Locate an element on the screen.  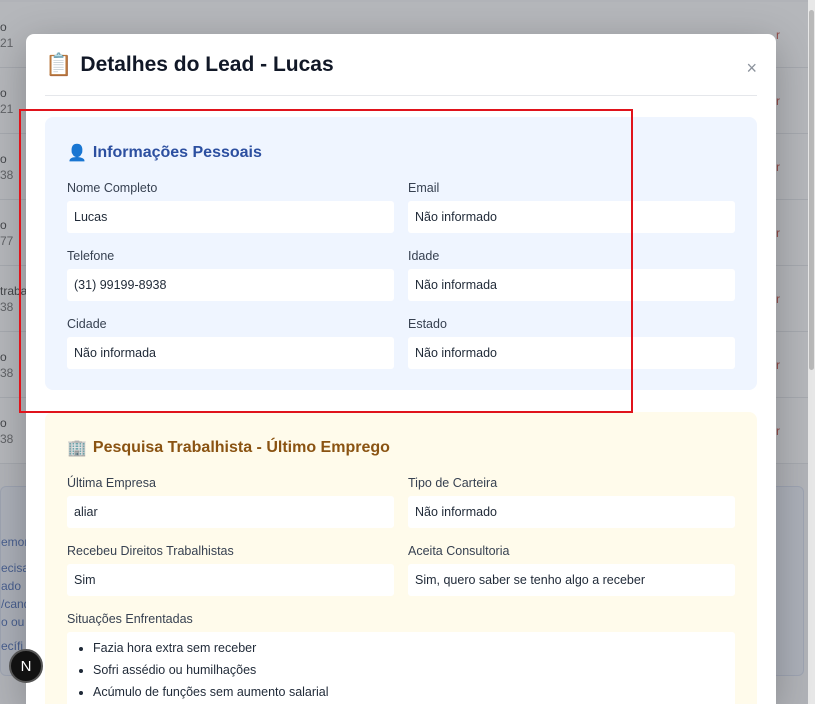
page-scrollbar is located at coordinates (811, 352).